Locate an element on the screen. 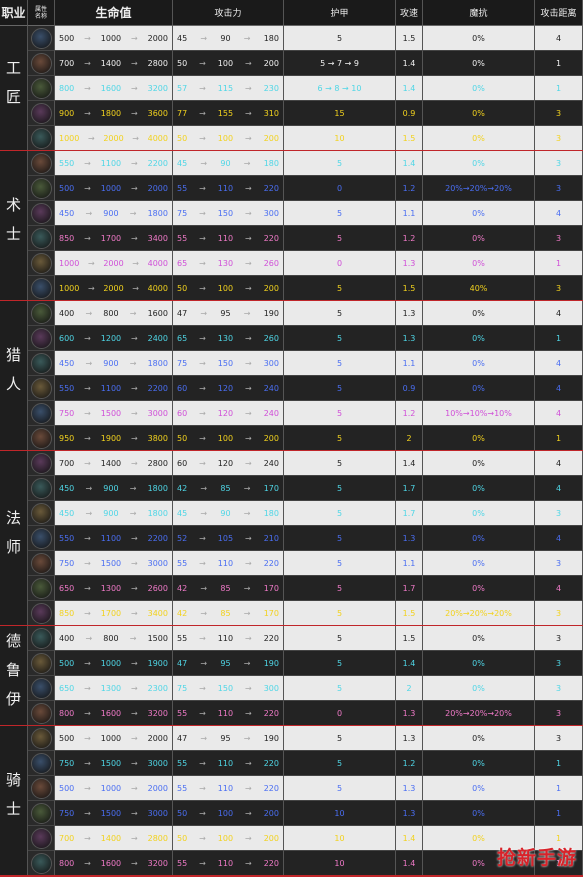 This screenshot has width=583, height=877. cell-hp: 950 → 1900 → 3800 is located at coordinates (114, 438).